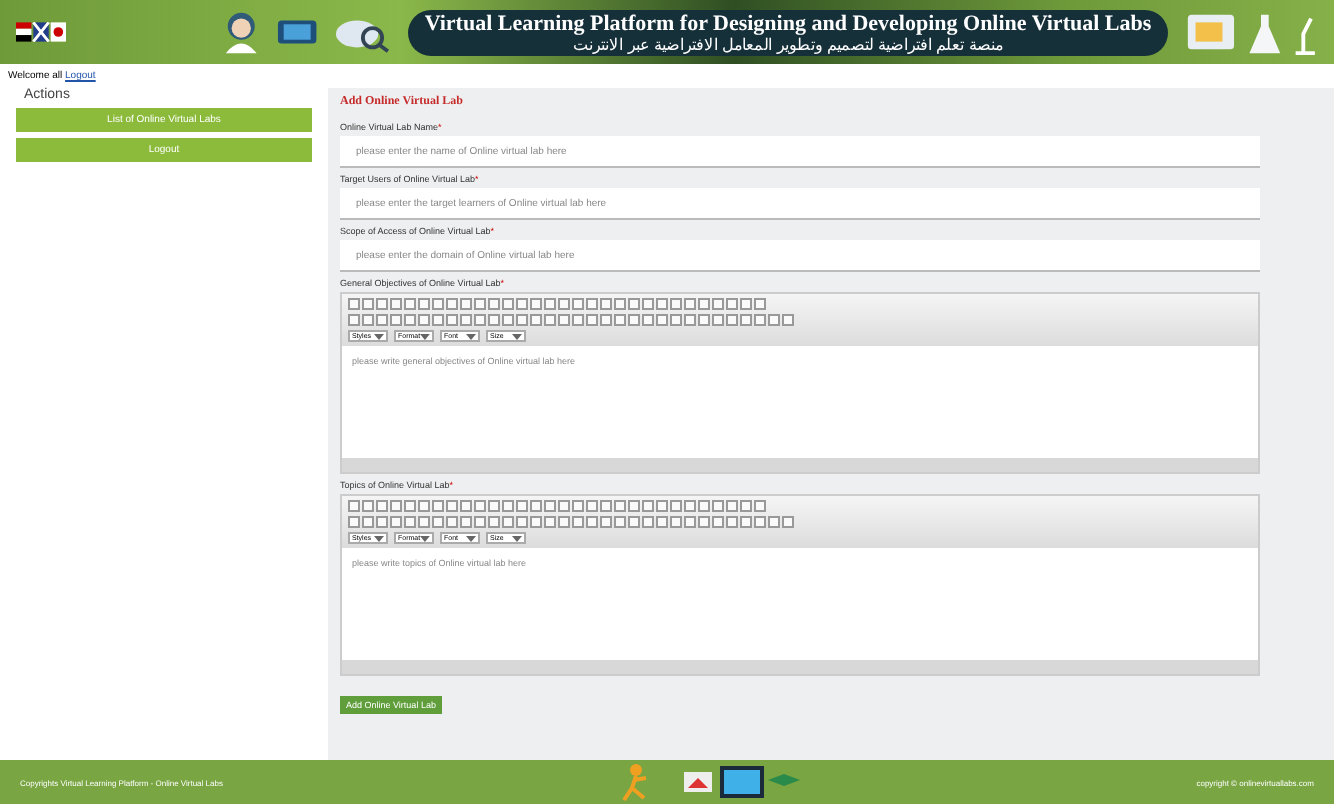  Describe the element at coordinates (789, 44) in the screenshot. I see `site-subtitle: منصة تعلم افتراضية لتصميم وتطوير المعامل الافتراضية عبر الانترنت` at that location.